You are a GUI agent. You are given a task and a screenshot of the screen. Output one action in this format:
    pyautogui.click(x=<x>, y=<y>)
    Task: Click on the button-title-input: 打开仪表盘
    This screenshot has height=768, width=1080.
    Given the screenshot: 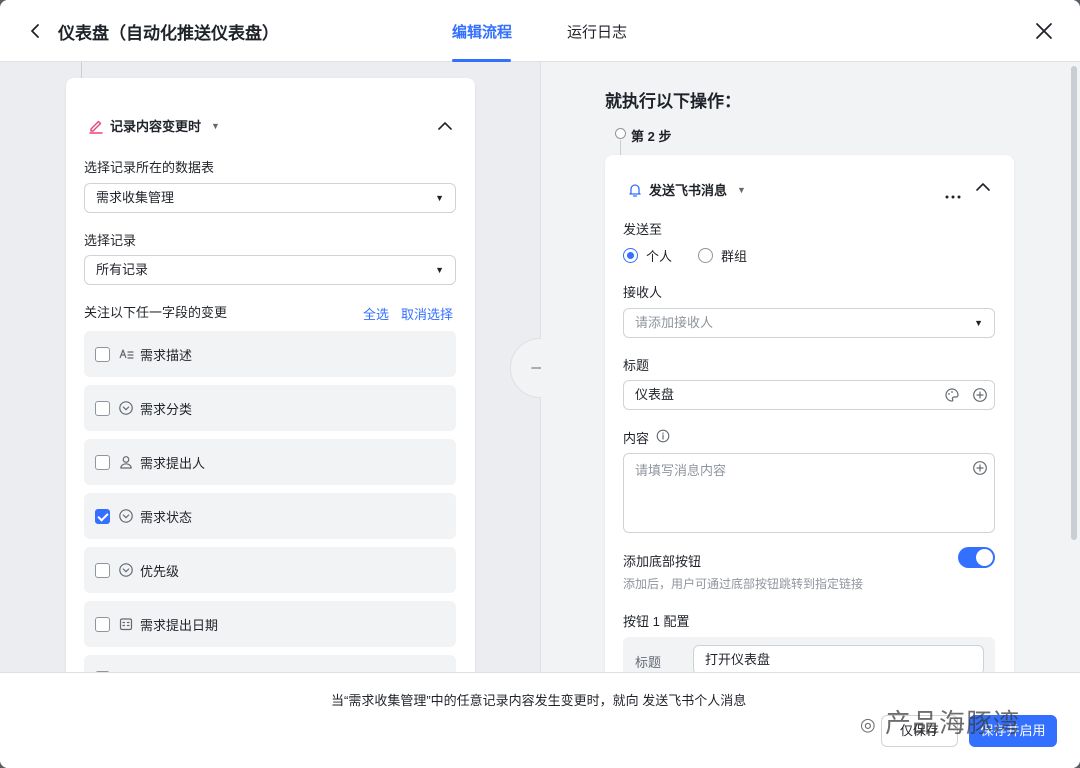 What is the action you would take?
    pyautogui.click(x=838, y=658)
    